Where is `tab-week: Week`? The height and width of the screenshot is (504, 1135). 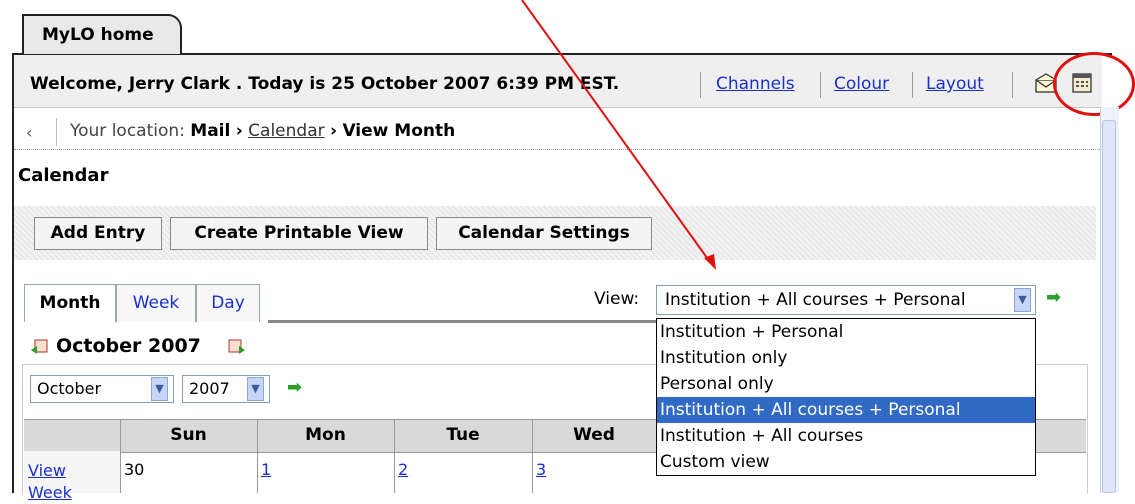 tab-week: Week is located at coordinates (156, 303).